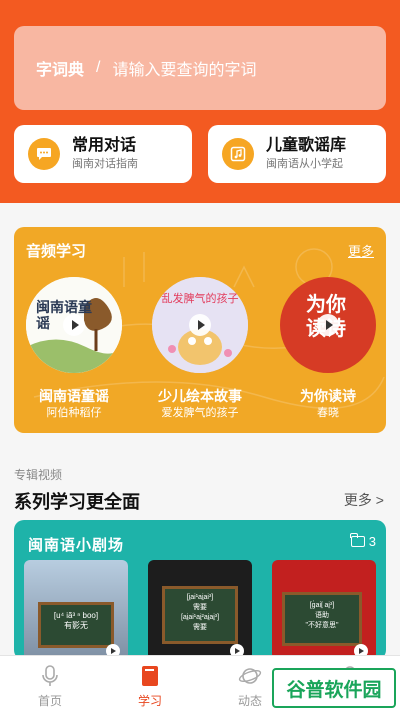 Image resolution: width=400 pixels, height=711 pixels. I want to click on chalkboard: [i̠ai¹ai̠ai³] 需要 [ai̠ai¹ai̠²ai̠ai̠³] 需要, so click(200, 615).